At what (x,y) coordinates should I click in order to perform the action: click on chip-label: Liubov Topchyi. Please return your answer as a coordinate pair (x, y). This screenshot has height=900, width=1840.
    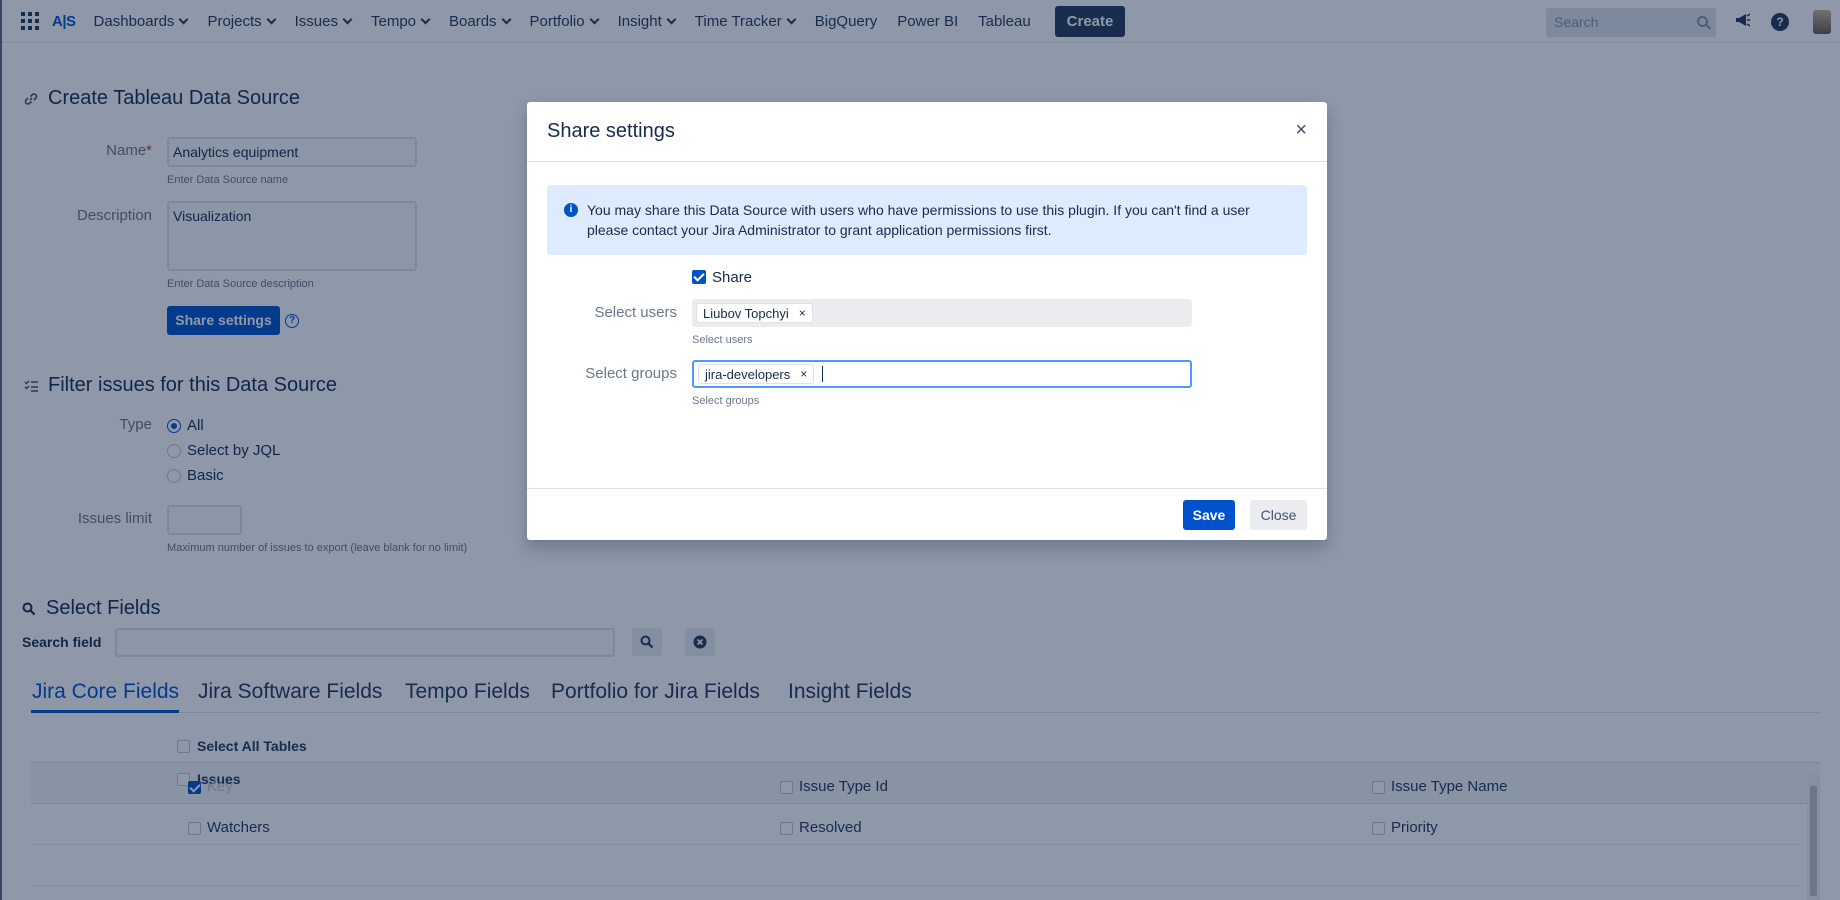
    Looking at the image, I should click on (746, 313).